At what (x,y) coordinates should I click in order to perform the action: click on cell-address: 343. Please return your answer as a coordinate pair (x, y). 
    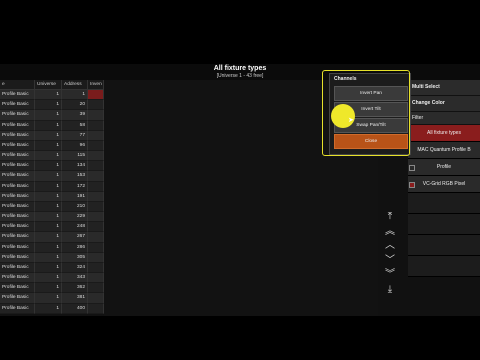
    Looking at the image, I should click on (75, 278).